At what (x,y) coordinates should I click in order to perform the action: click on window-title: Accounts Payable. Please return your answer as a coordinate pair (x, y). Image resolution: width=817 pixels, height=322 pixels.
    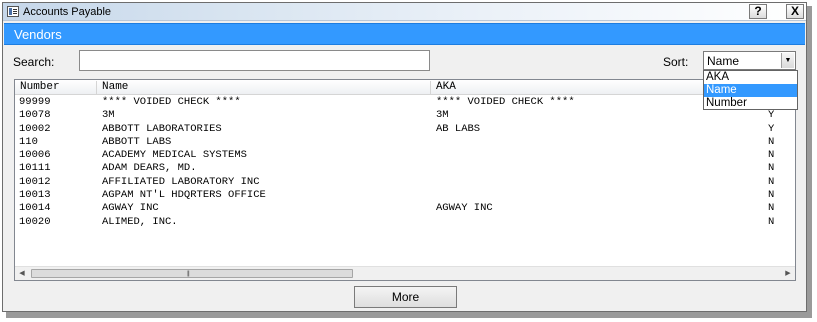
    Looking at the image, I should click on (67, 12).